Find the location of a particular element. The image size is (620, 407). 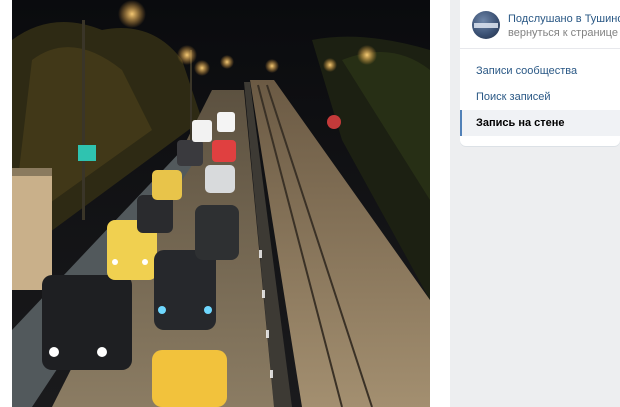

back-to-page-link: вернуться к странице is located at coordinates (563, 33).